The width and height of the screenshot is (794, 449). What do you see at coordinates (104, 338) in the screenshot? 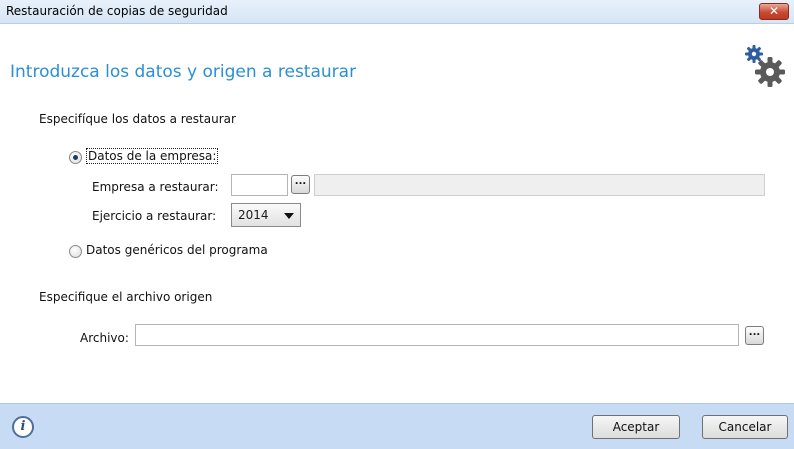
I see `file-field-label: Archivo:` at bounding box center [104, 338].